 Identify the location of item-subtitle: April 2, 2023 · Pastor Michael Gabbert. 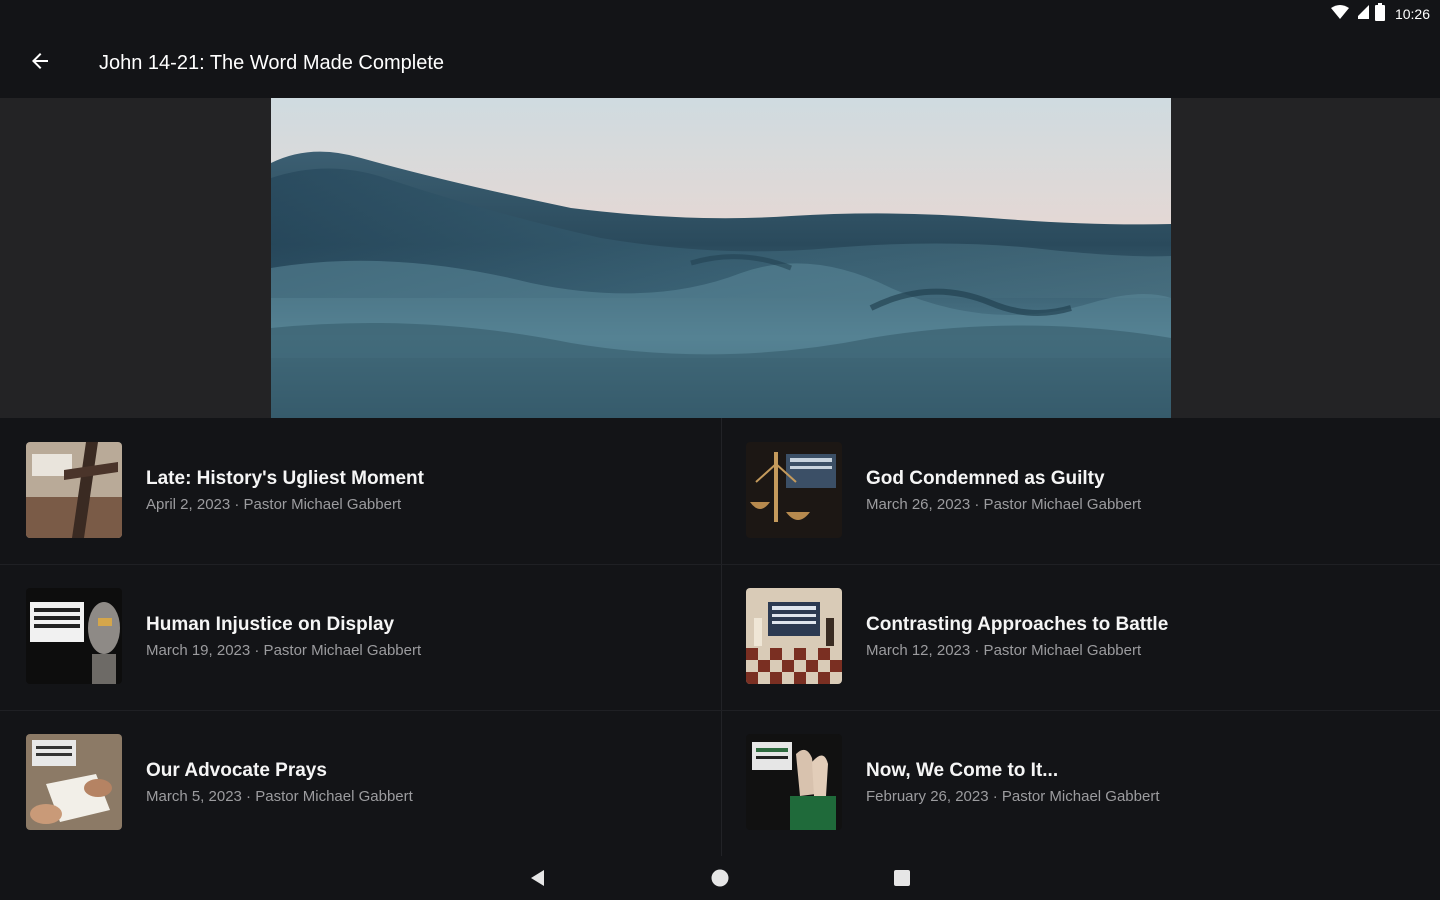
(274, 504).